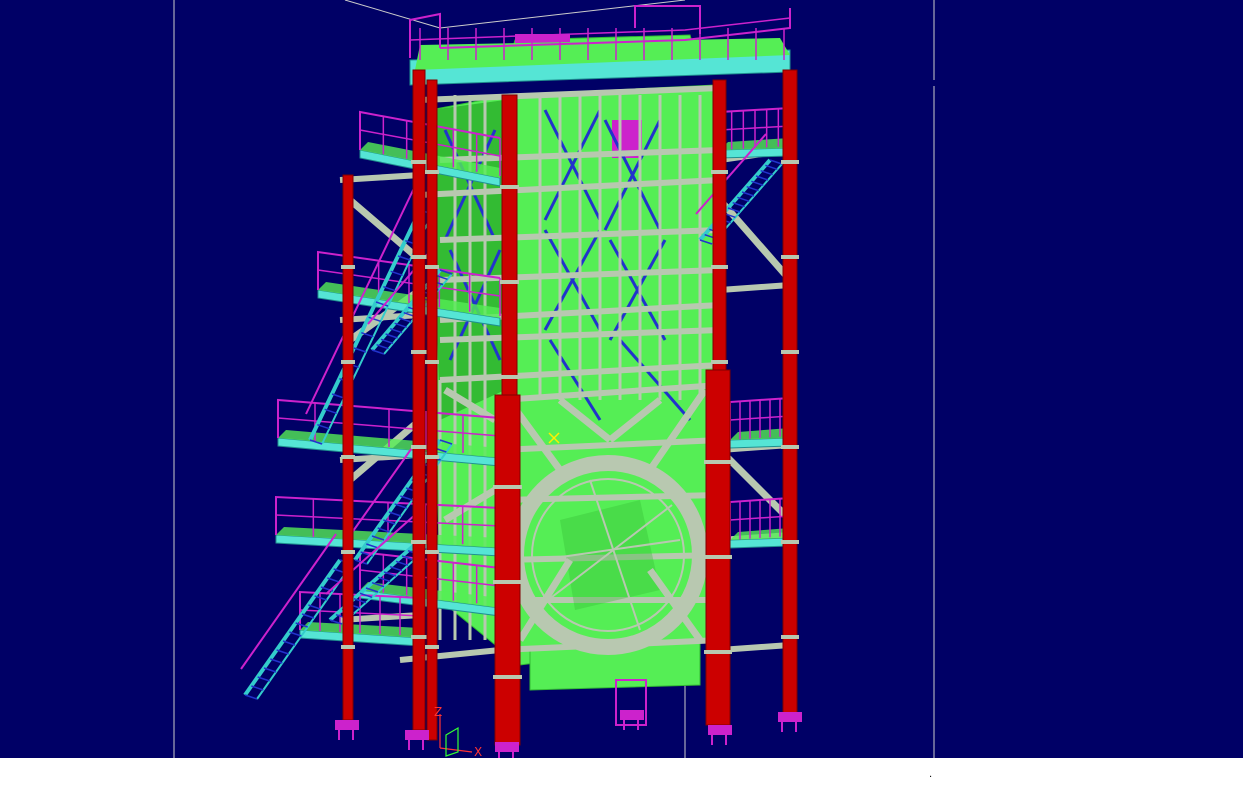 This screenshot has width=1243, height=786. What do you see at coordinates (755, 240) in the screenshot?
I see `strut` at bounding box center [755, 240].